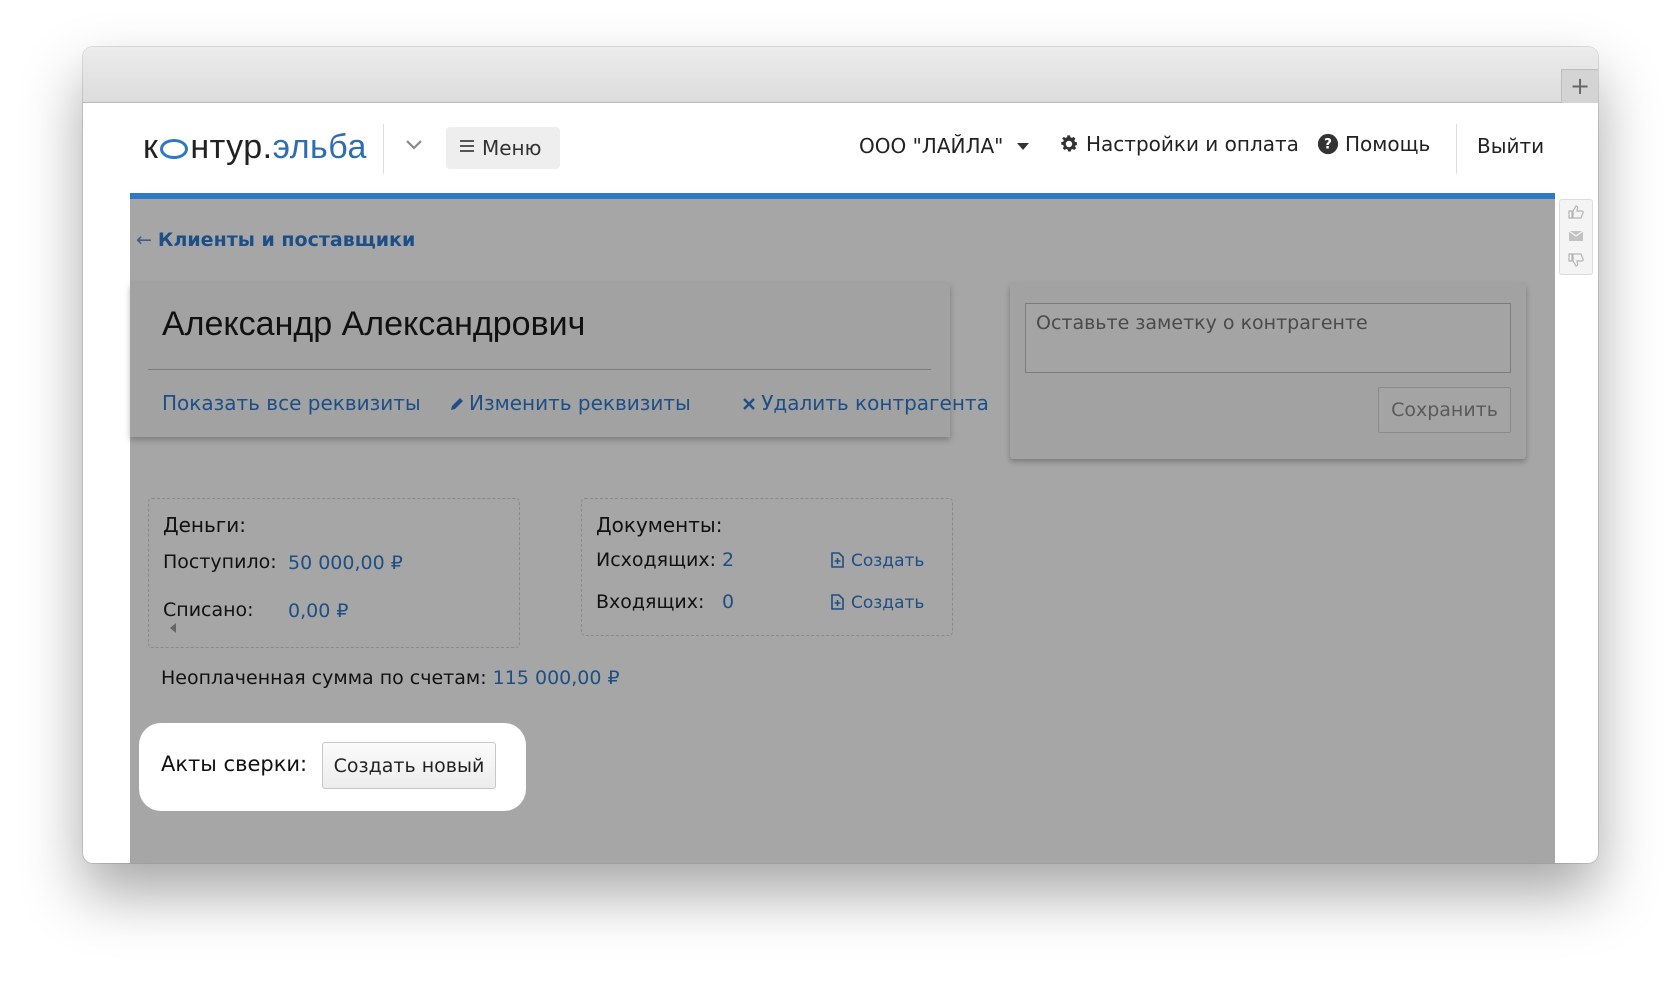  I want to click on note-card: Сохранить, so click(1268, 371).